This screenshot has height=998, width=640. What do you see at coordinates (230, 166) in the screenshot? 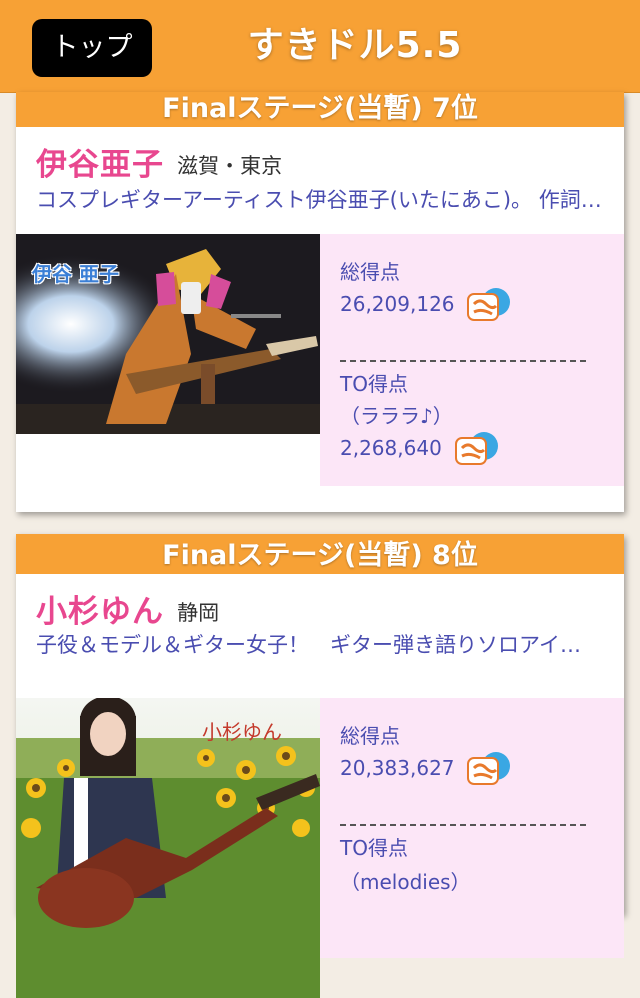
I see `idol-area: 滋賀・東京` at bounding box center [230, 166].